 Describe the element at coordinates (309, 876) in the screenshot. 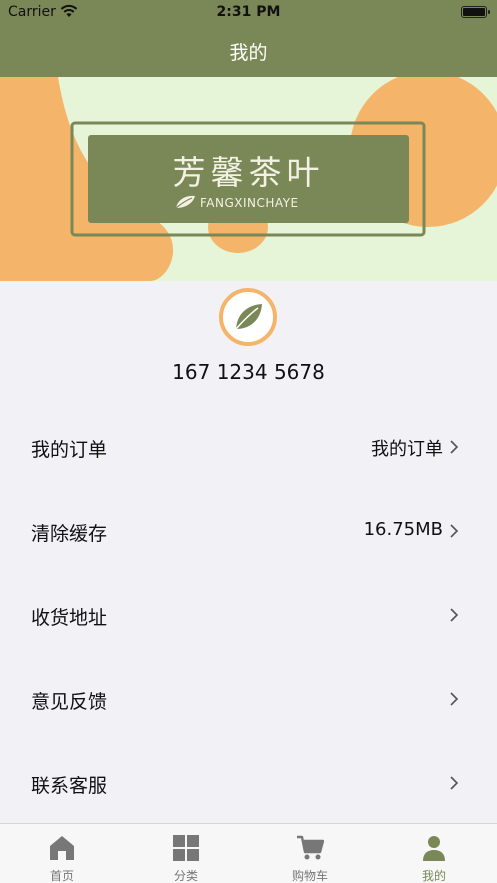

I see `tab-label: 购物车` at that location.